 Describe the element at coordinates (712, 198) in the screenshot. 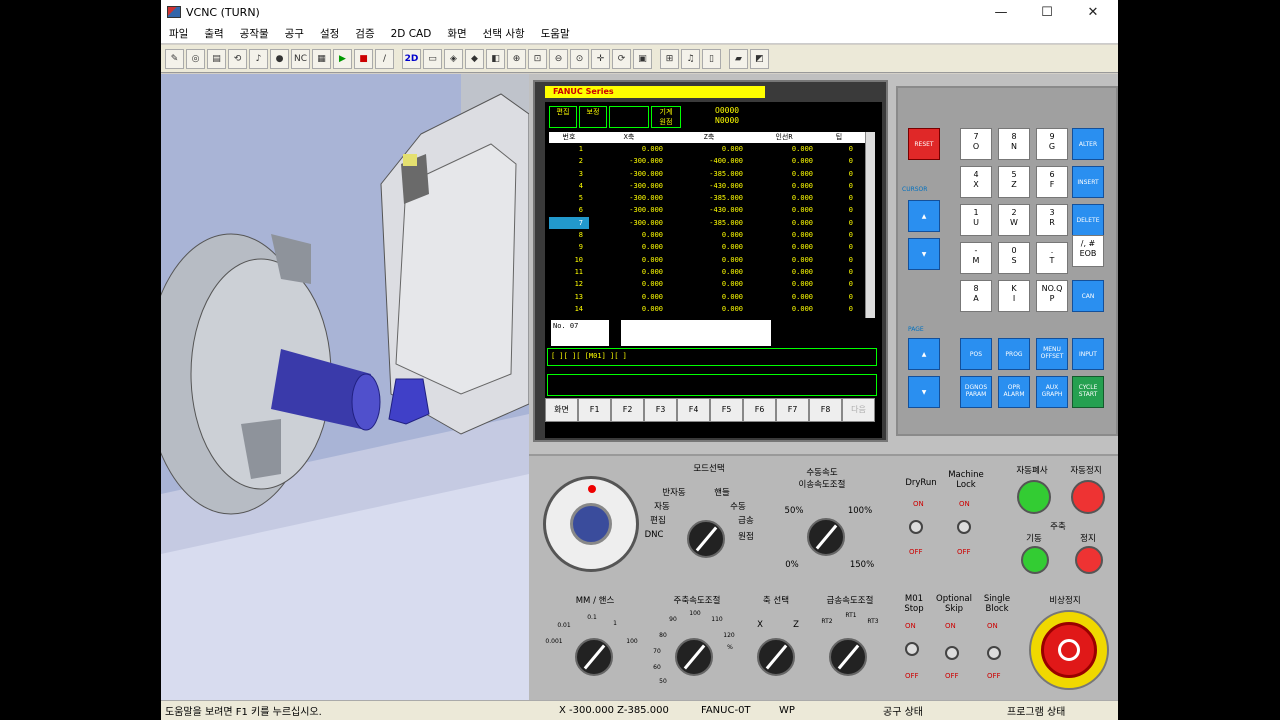

I see `table-row: 5 -300.000 -385.000 0.000 0` at that location.